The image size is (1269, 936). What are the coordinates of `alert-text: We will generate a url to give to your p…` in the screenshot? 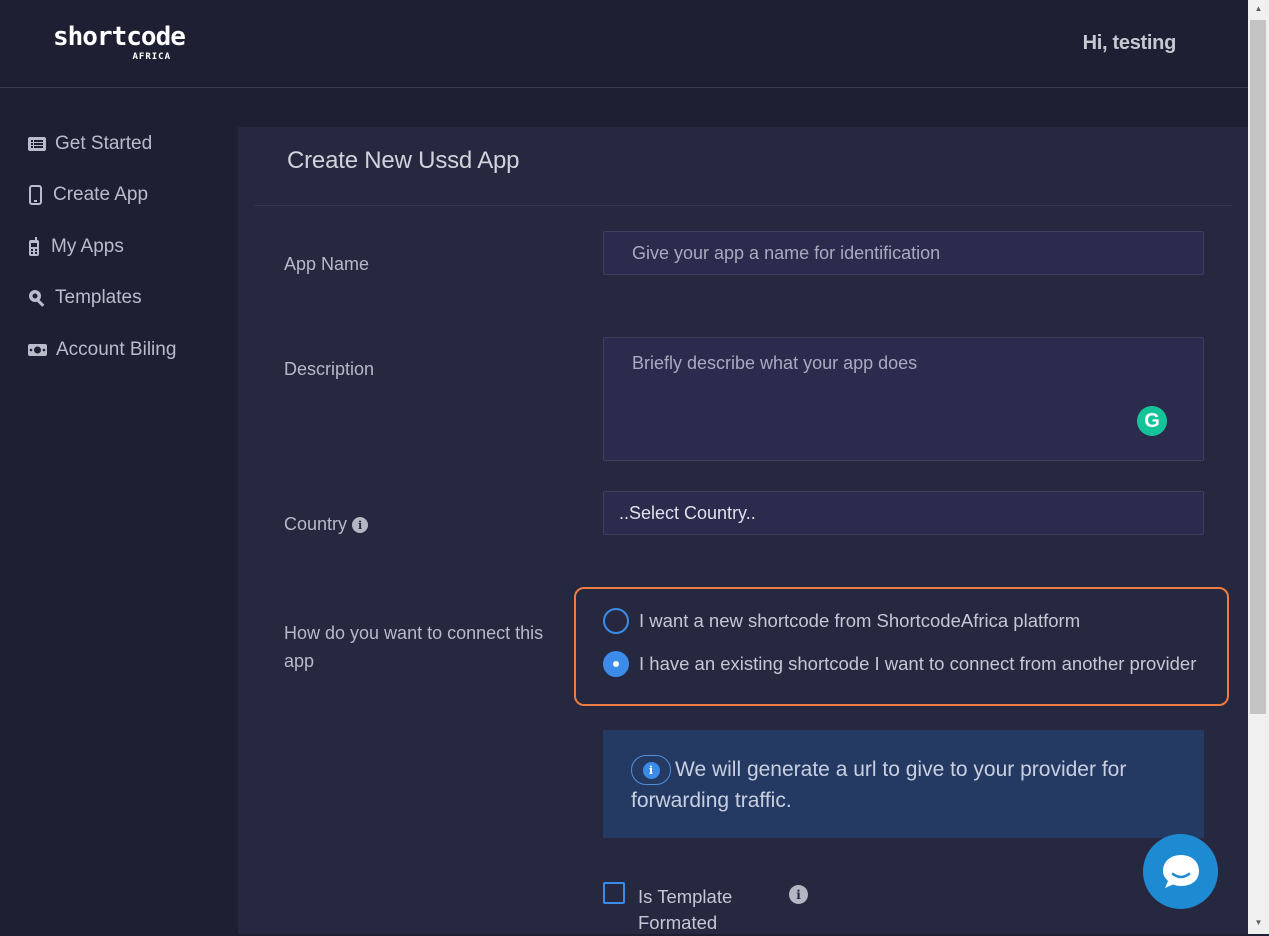 It's located at (879, 785).